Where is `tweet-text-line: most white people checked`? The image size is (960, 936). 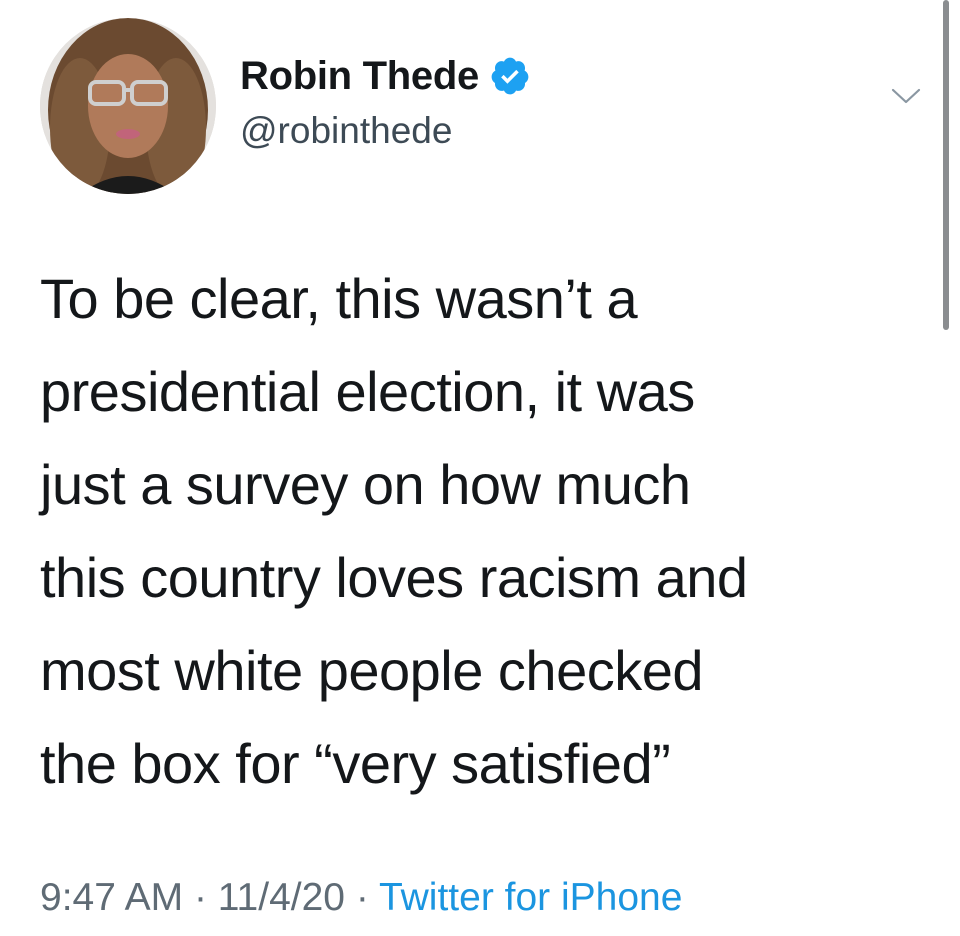
tweet-text-line: most white people checked is located at coordinates (372, 670).